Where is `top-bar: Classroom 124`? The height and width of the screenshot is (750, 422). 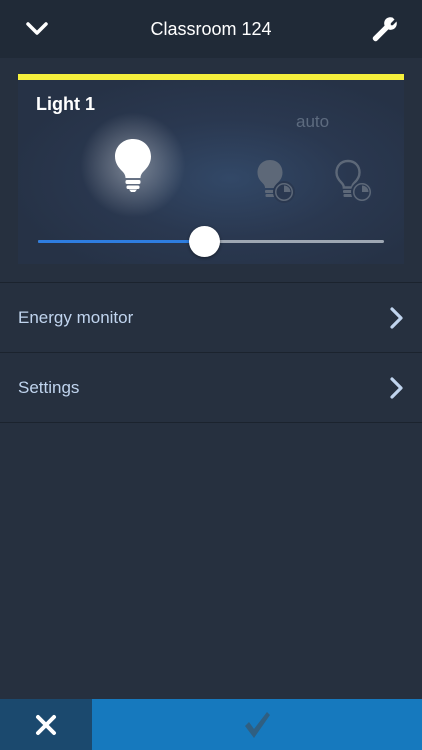 top-bar: Classroom 124 is located at coordinates (211, 29).